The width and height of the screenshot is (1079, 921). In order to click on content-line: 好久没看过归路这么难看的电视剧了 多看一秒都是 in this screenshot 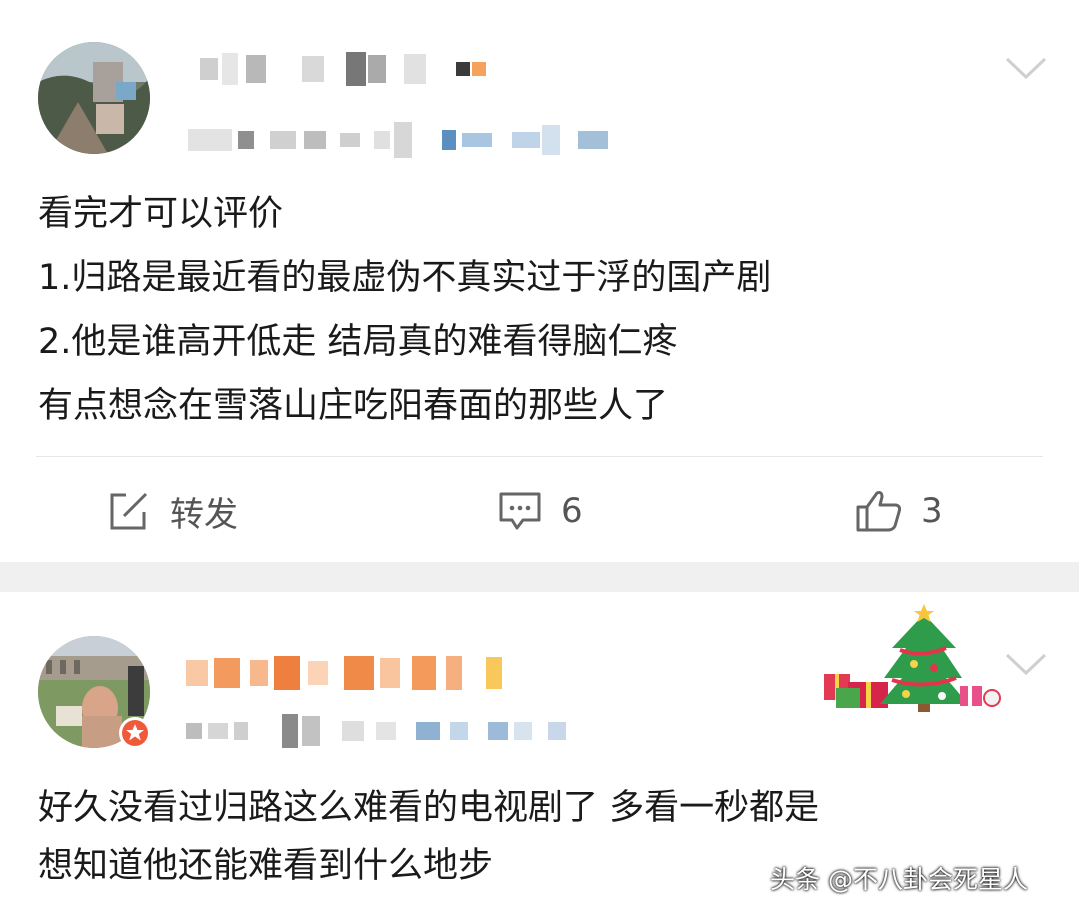, I will do `click(429, 808)`.